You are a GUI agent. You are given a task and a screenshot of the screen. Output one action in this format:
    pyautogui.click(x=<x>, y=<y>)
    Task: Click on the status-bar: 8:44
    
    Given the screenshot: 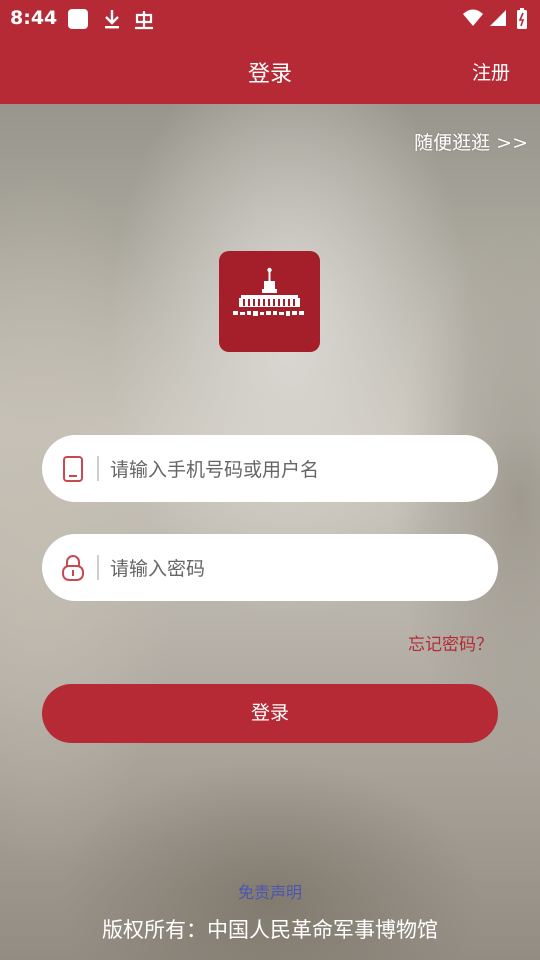 What is the action you would take?
    pyautogui.click(x=270, y=18)
    